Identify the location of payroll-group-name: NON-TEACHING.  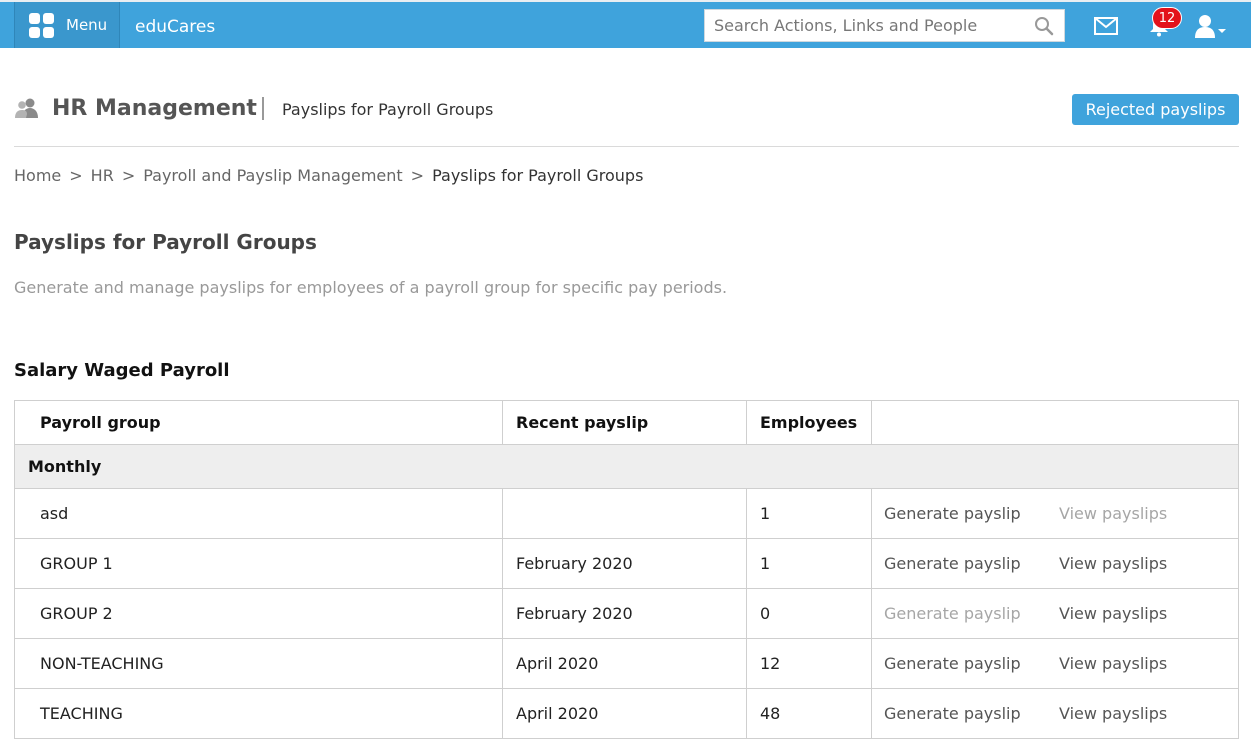
(258, 663).